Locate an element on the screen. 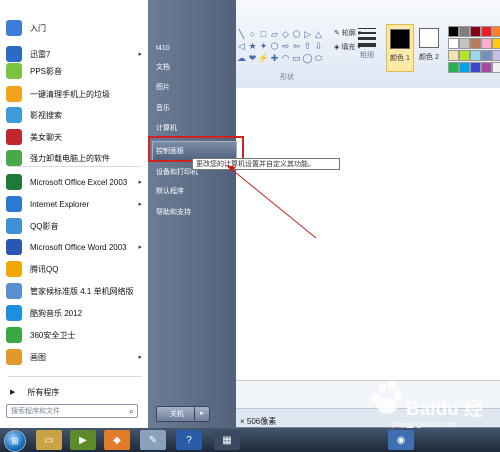 The height and width of the screenshot is (452, 500). explorer-taskbar-icon: ▭ is located at coordinates (49, 440).